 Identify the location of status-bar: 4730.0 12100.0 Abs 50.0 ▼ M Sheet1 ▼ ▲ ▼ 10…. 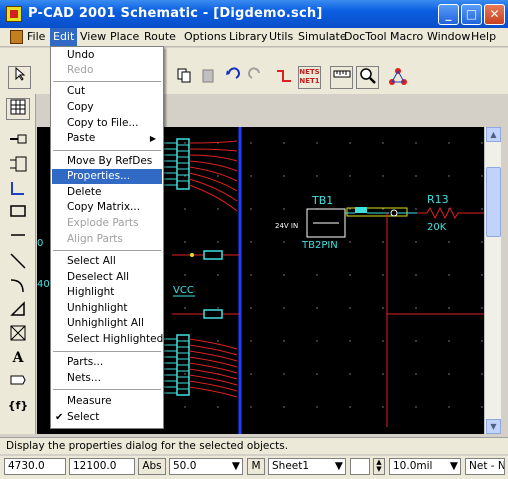
(254, 467).